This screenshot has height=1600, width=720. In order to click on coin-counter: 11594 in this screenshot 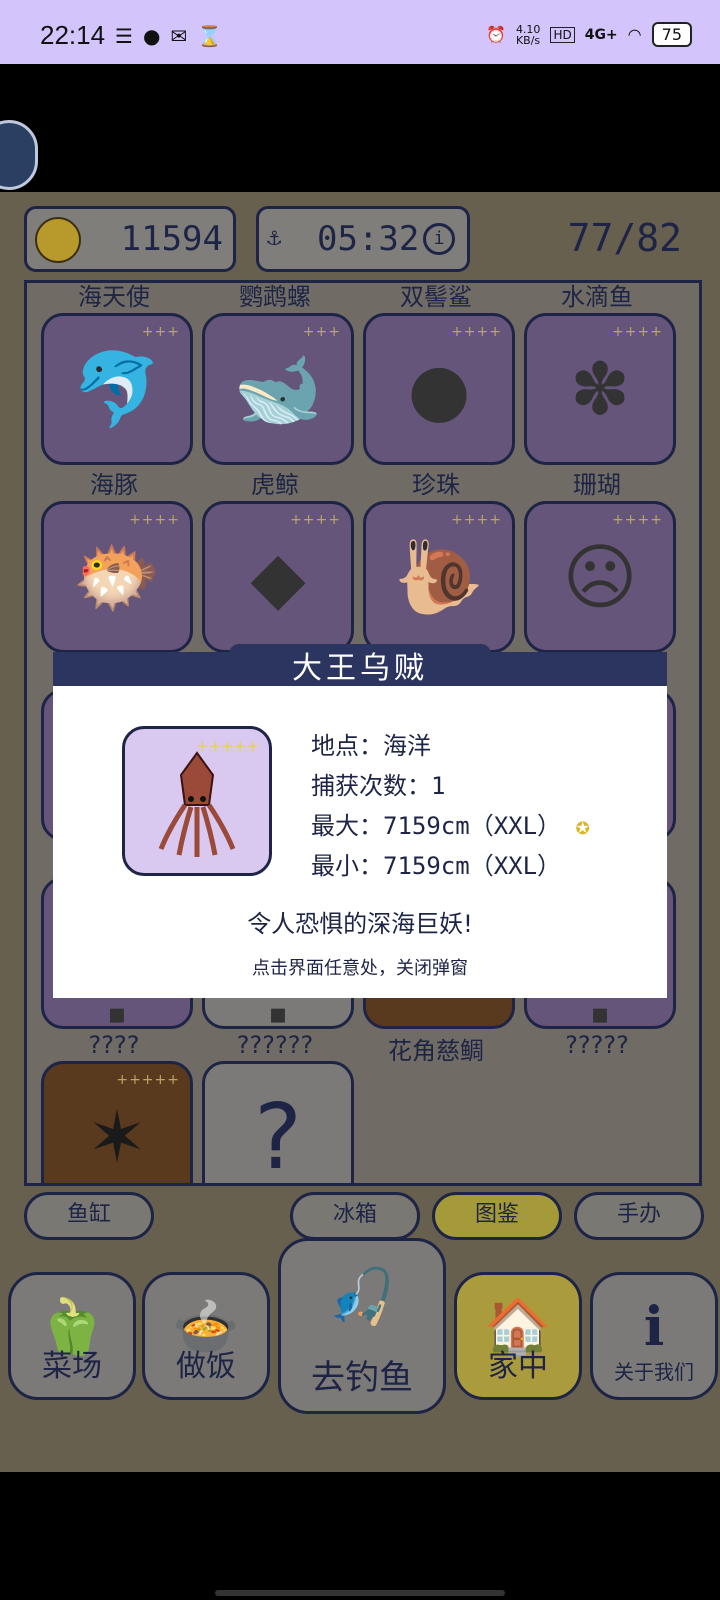, I will do `click(130, 239)`.